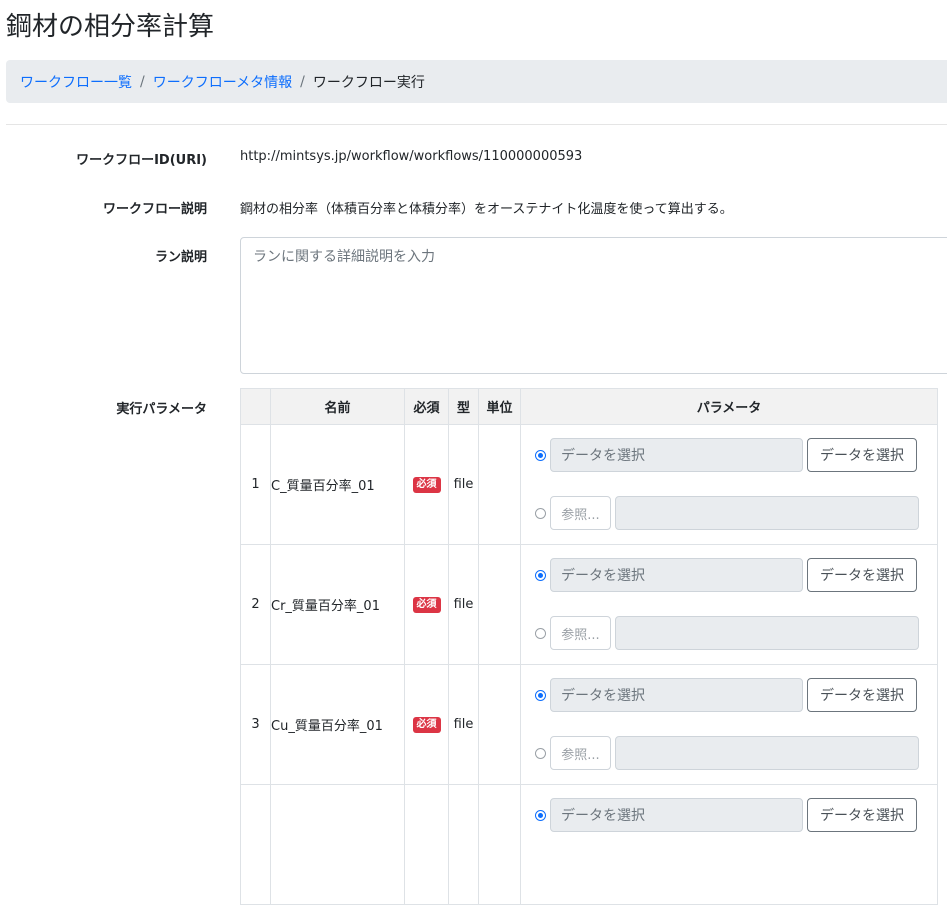  What do you see at coordinates (337, 484) in the screenshot?
I see `param-name: C_質量百分率_01` at bounding box center [337, 484].